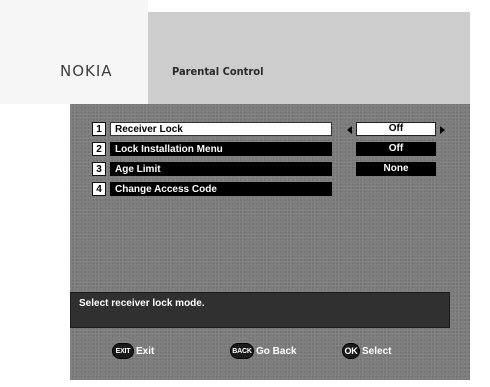 This screenshot has width=490, height=387. Describe the element at coordinates (221, 169) in the screenshot. I see `menu-item-label: Age Limit` at that location.